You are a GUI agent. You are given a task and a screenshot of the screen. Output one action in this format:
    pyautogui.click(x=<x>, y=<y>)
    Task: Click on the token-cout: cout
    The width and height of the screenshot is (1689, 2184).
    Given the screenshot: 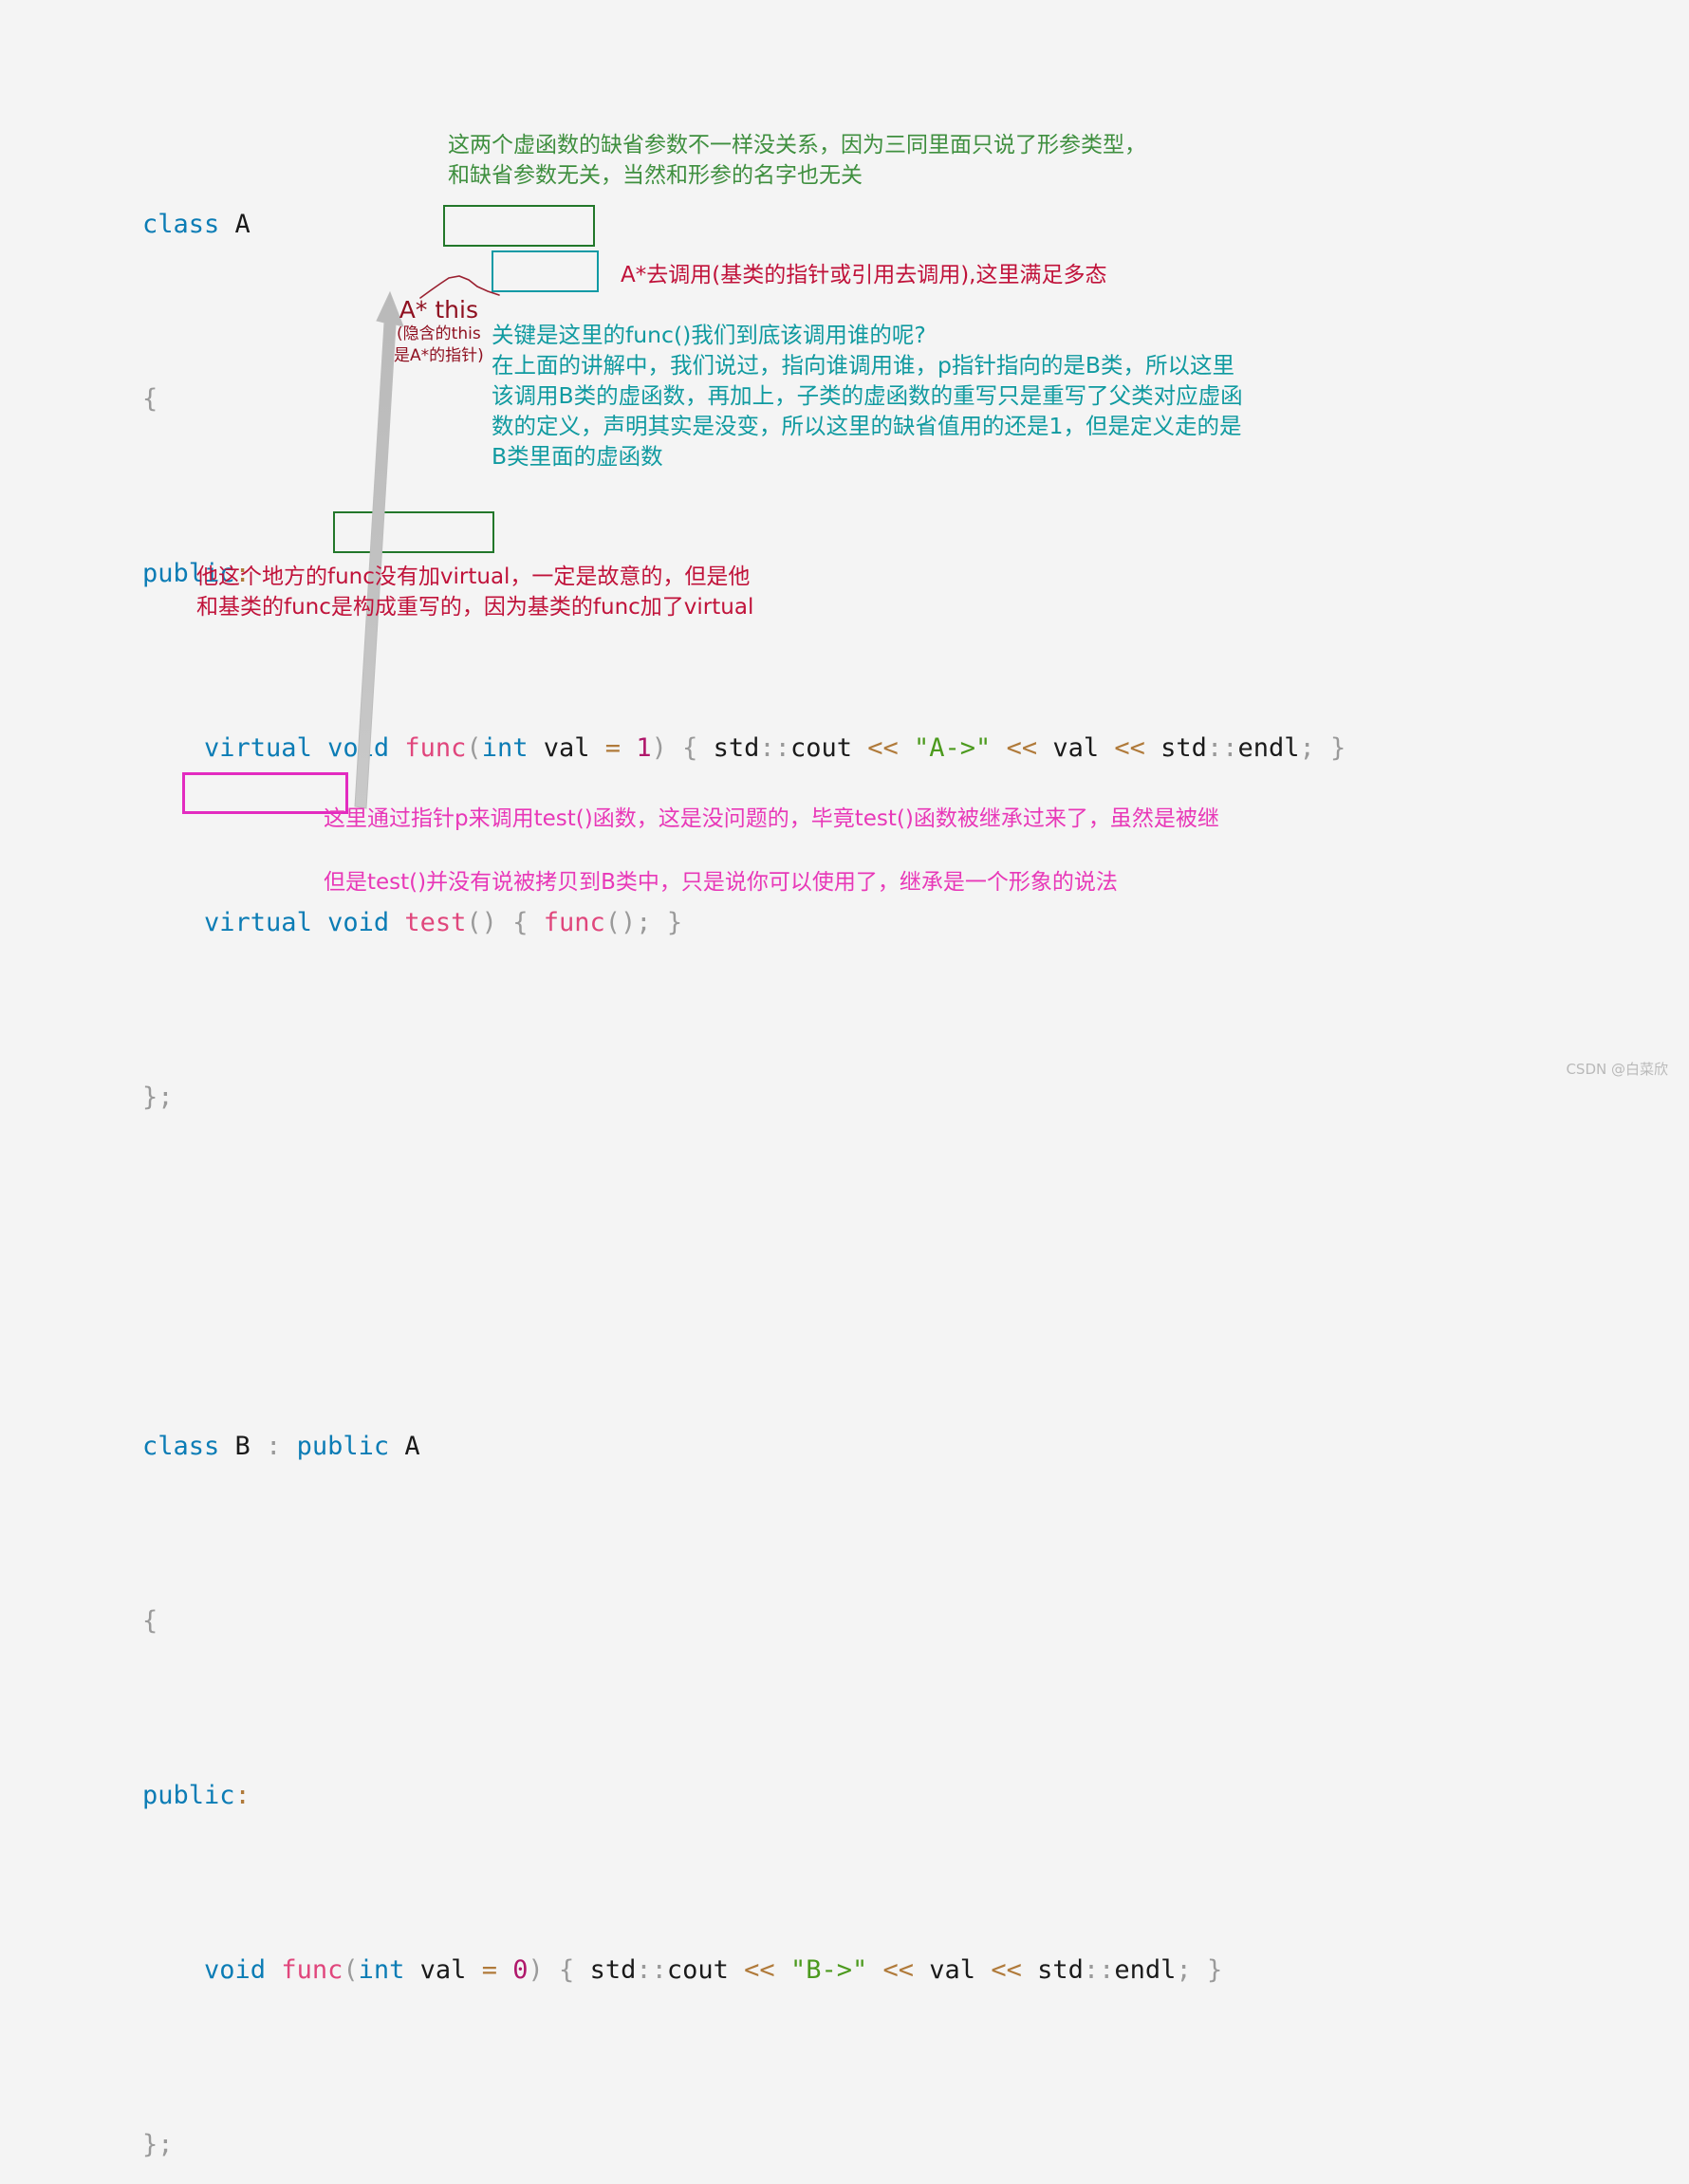 What is the action you would take?
    pyautogui.click(x=821, y=748)
    